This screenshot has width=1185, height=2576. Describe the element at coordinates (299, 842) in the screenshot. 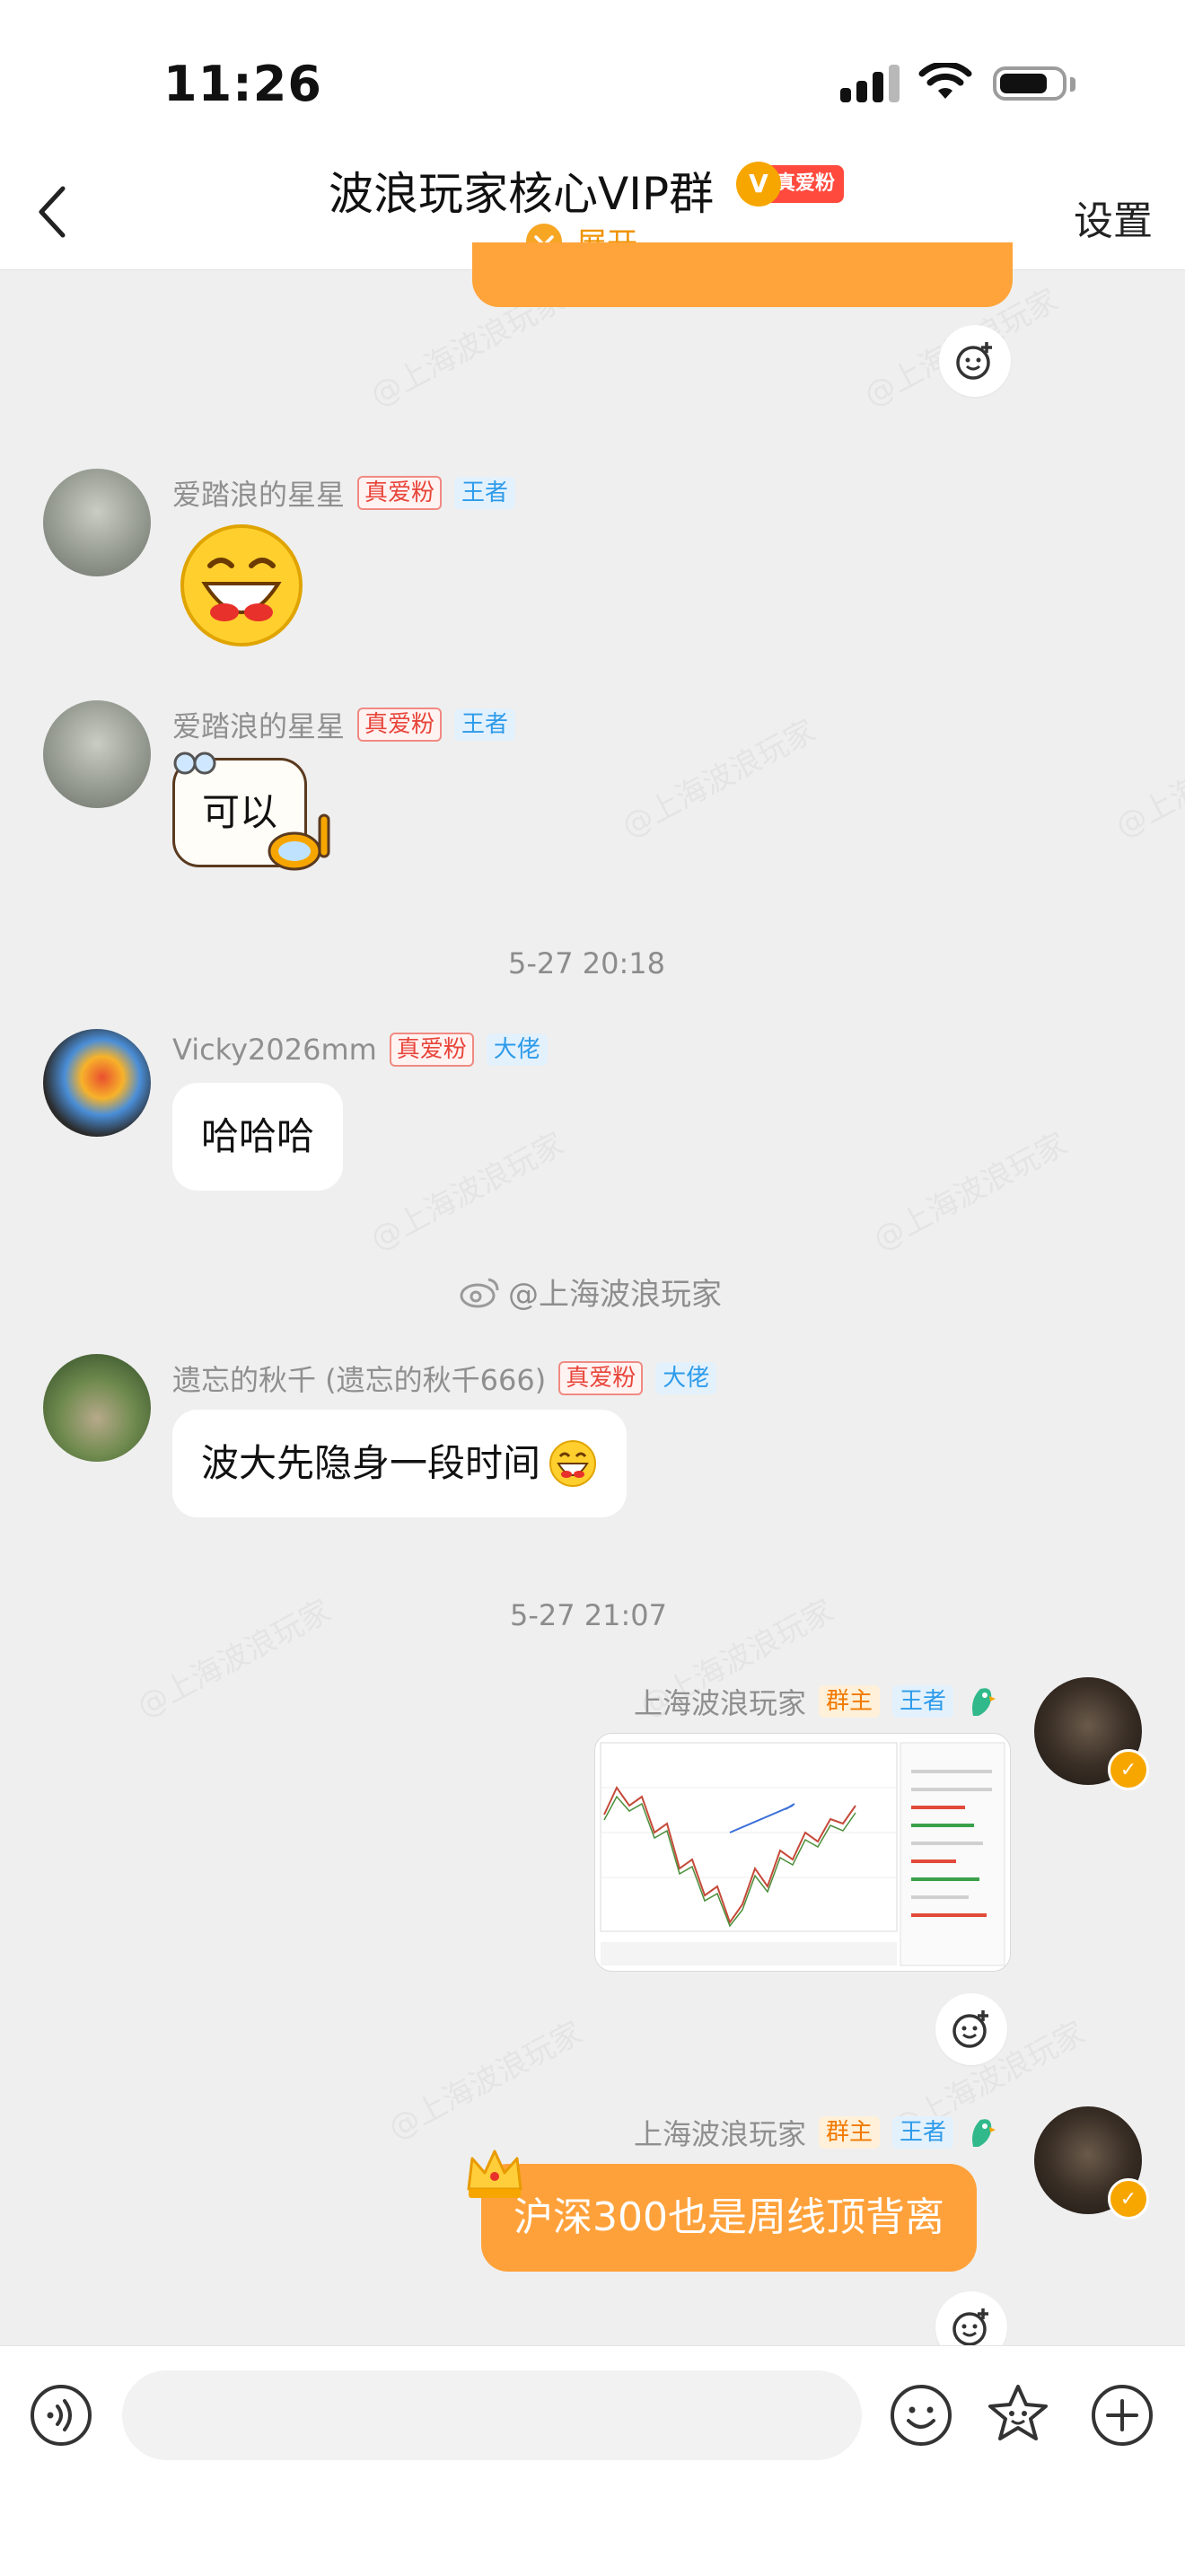

I see `snorkel-decoration-icon` at that location.